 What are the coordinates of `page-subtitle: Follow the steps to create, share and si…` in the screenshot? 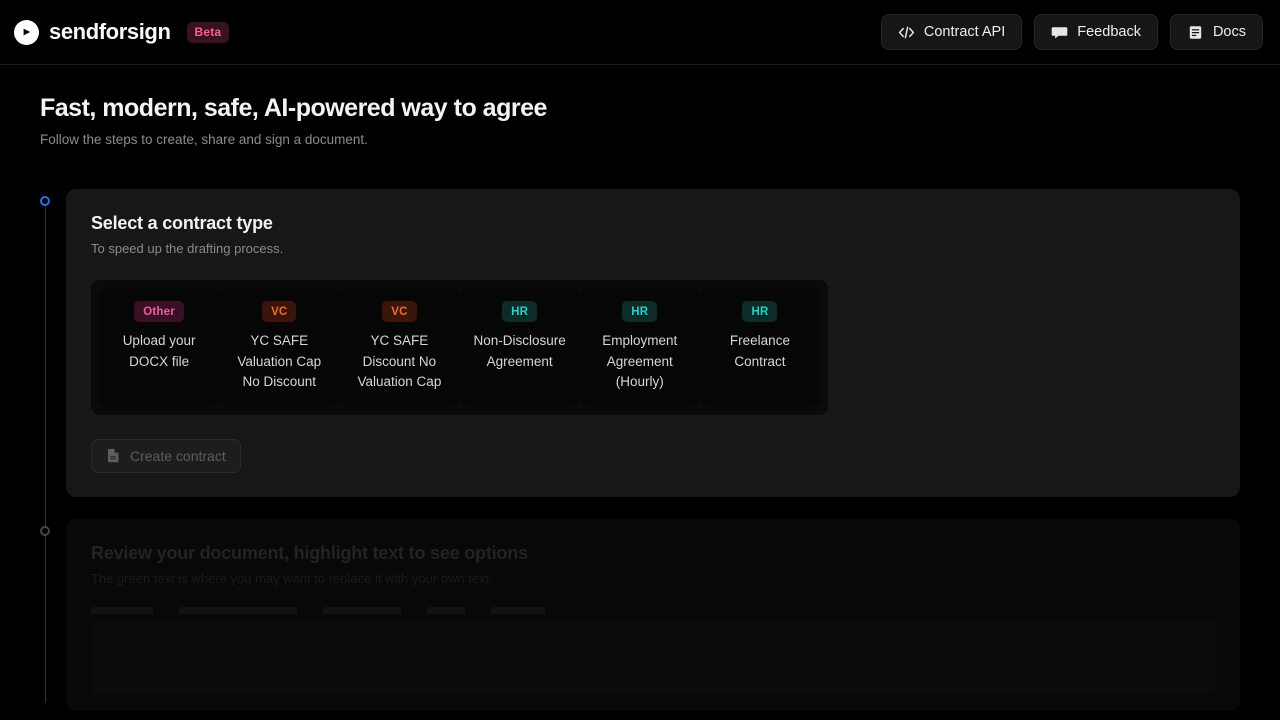 It's located at (204, 140).